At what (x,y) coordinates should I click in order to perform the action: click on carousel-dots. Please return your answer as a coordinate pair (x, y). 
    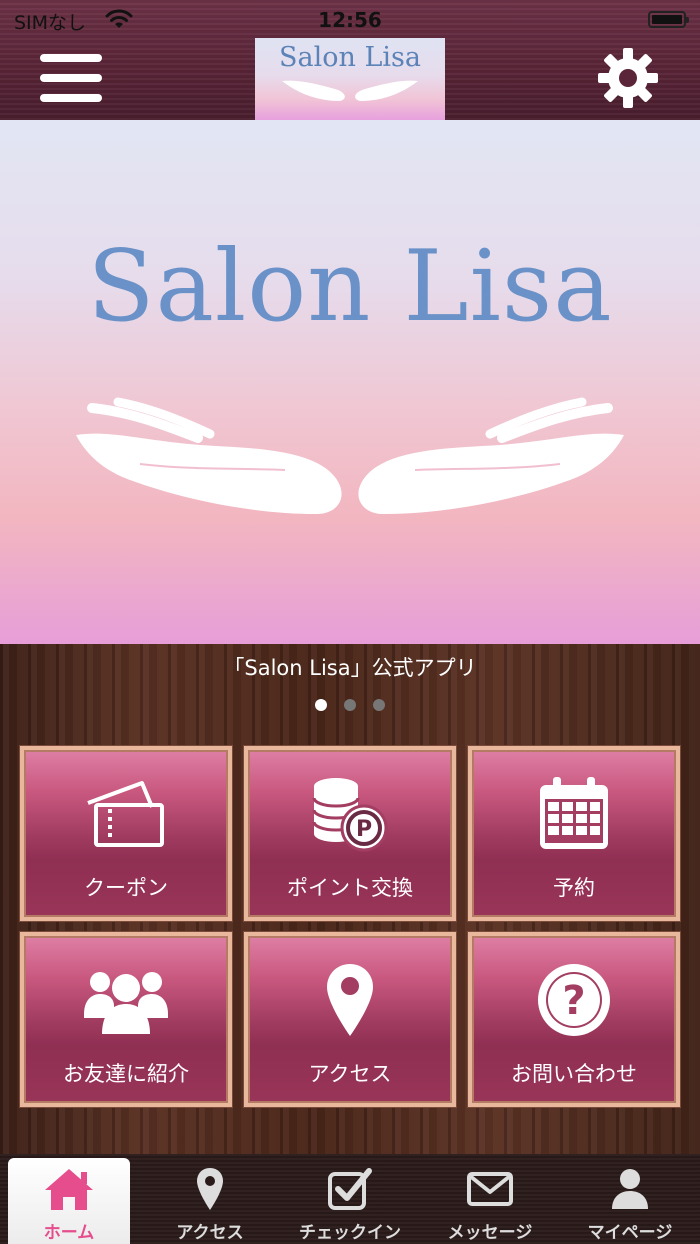
    Looking at the image, I should click on (350, 705).